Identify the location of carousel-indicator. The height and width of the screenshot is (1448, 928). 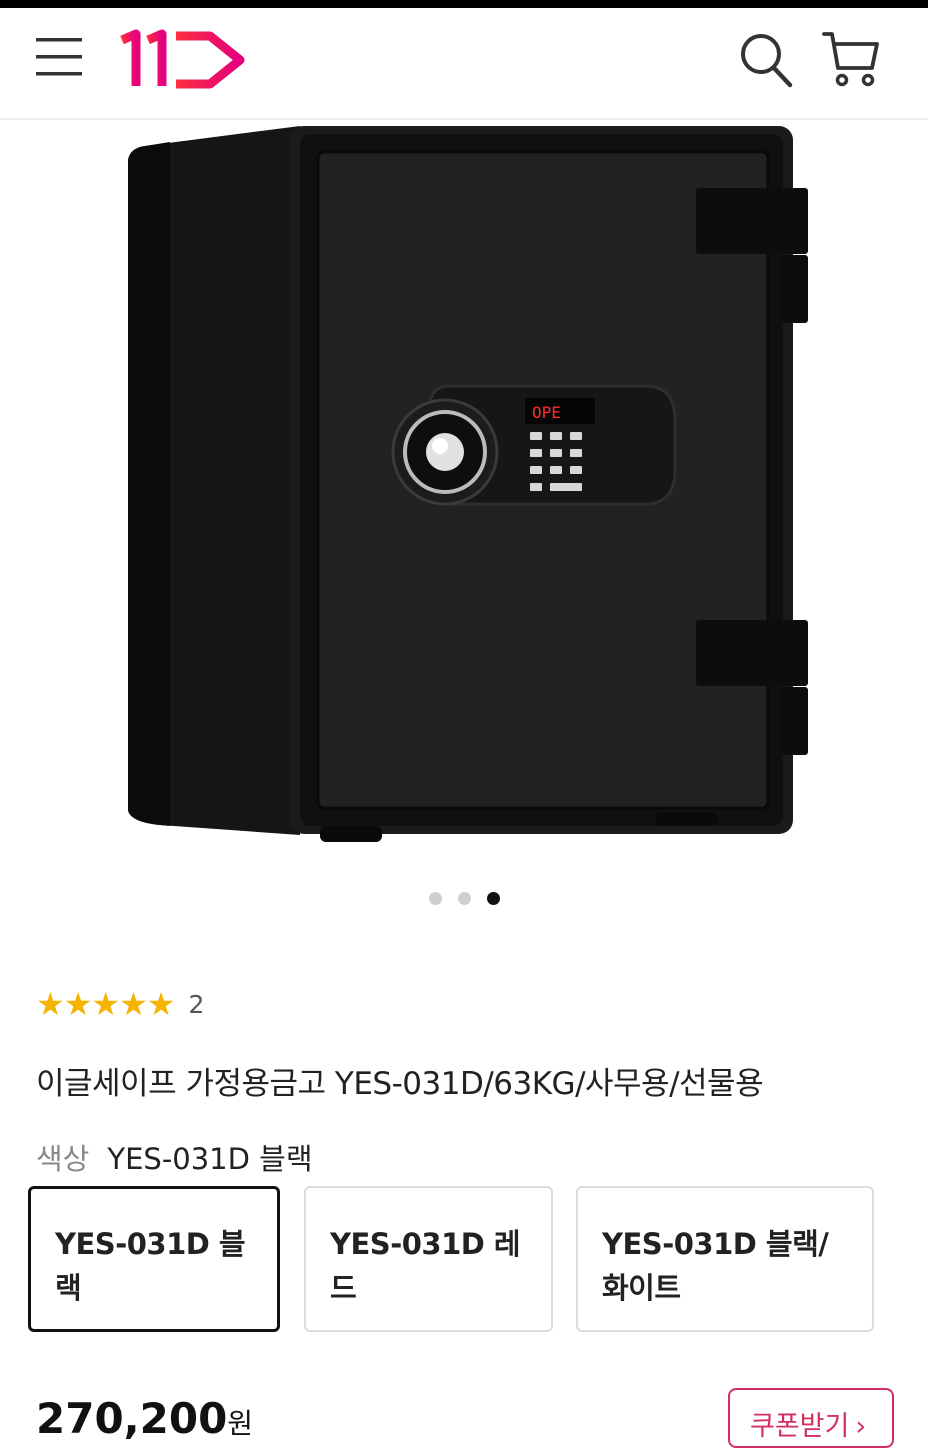
(464, 898).